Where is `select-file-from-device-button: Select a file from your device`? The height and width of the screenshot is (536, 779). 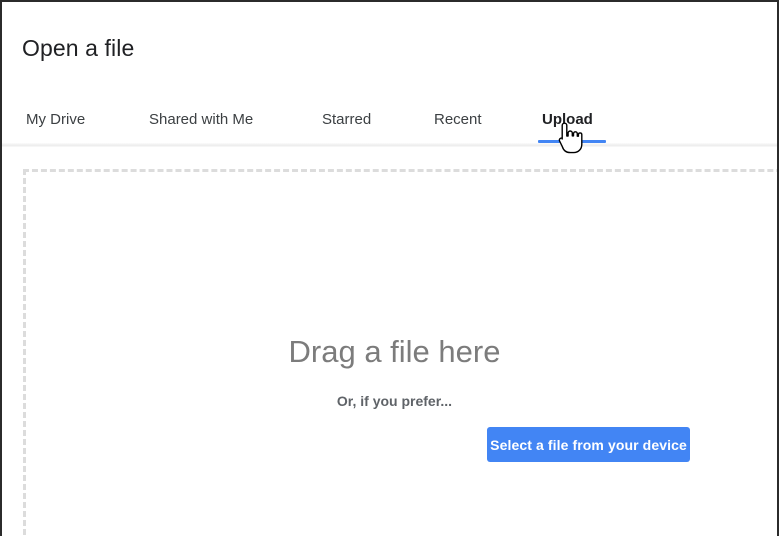 select-file-from-device-button: Select a file from your device is located at coordinates (588, 444).